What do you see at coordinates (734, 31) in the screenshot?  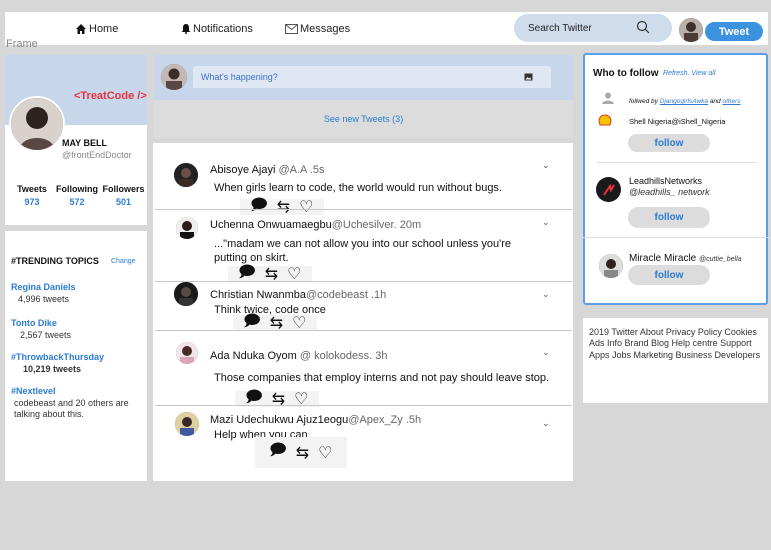 I see `tweet-button: Tweet` at bounding box center [734, 31].